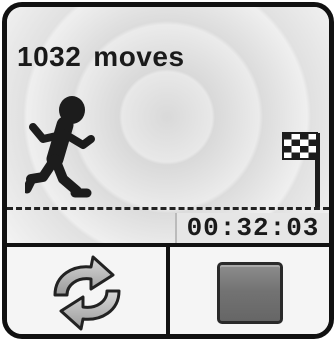  What do you see at coordinates (301, 169) in the screenshot?
I see `checkered-flag-icon` at bounding box center [301, 169].